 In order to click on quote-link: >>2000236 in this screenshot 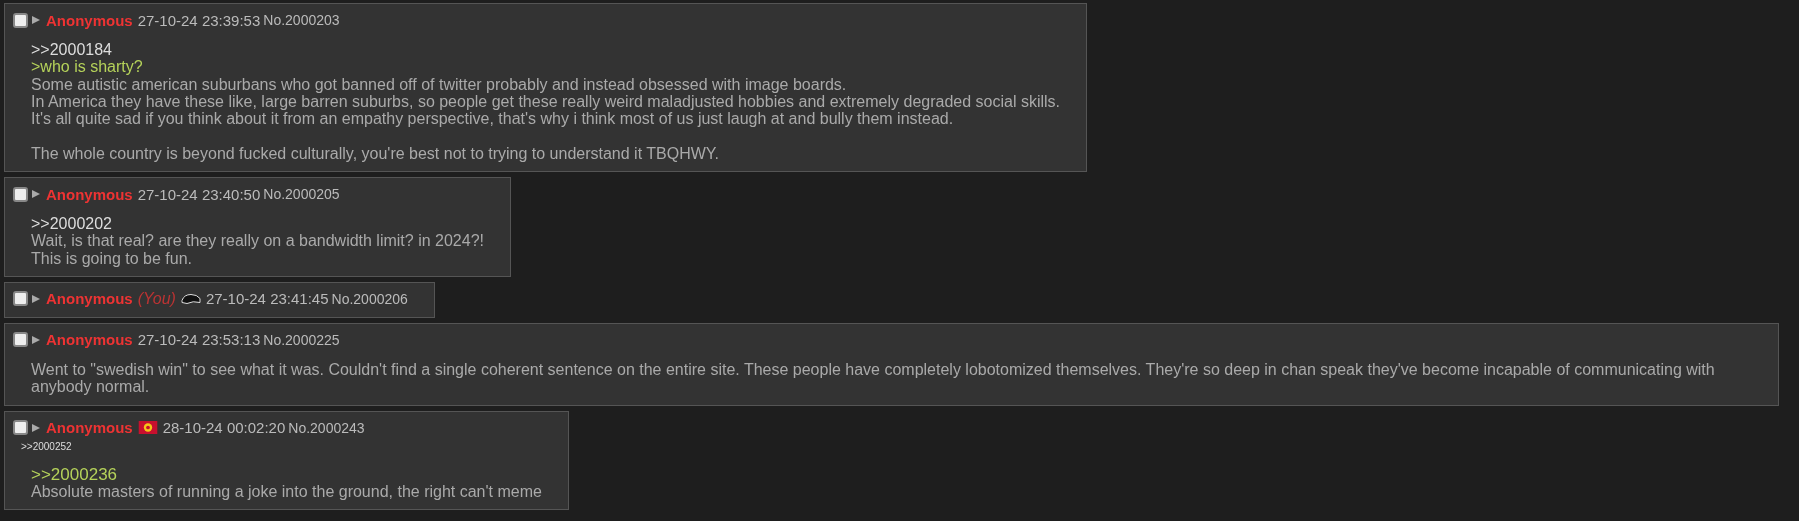, I will do `click(74, 474)`.